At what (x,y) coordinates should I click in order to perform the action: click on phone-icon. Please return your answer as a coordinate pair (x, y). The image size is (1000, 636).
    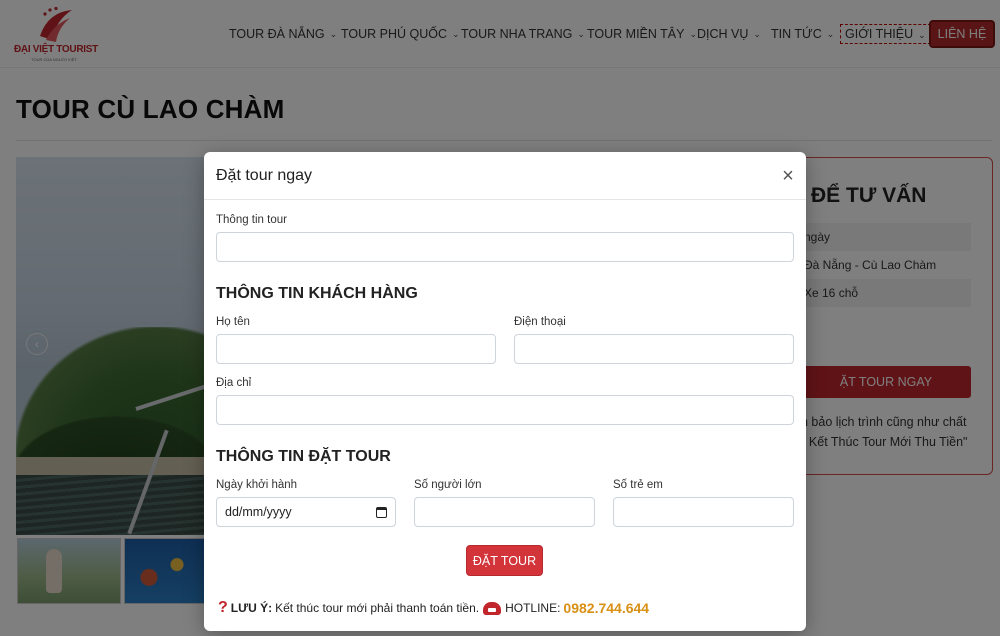
    Looking at the image, I should click on (492, 608).